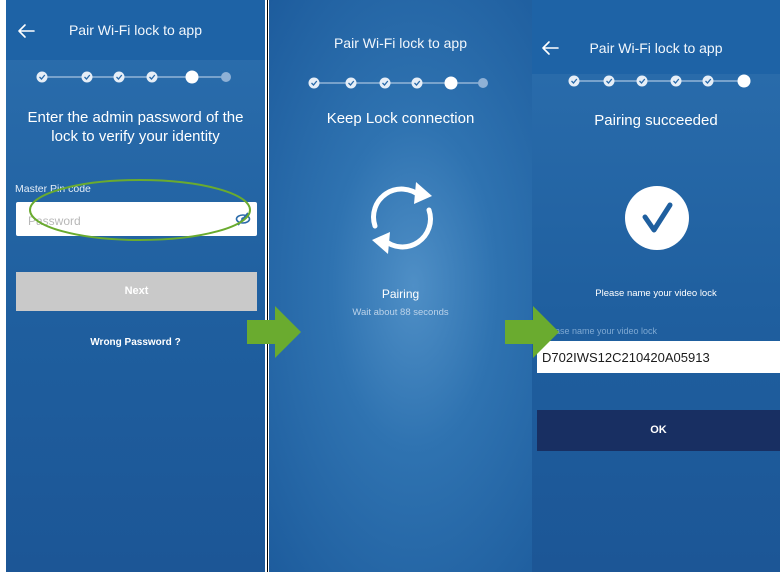 The width and height of the screenshot is (782, 572). What do you see at coordinates (267, 286) in the screenshot?
I see `panel-divider-line` at bounding box center [267, 286].